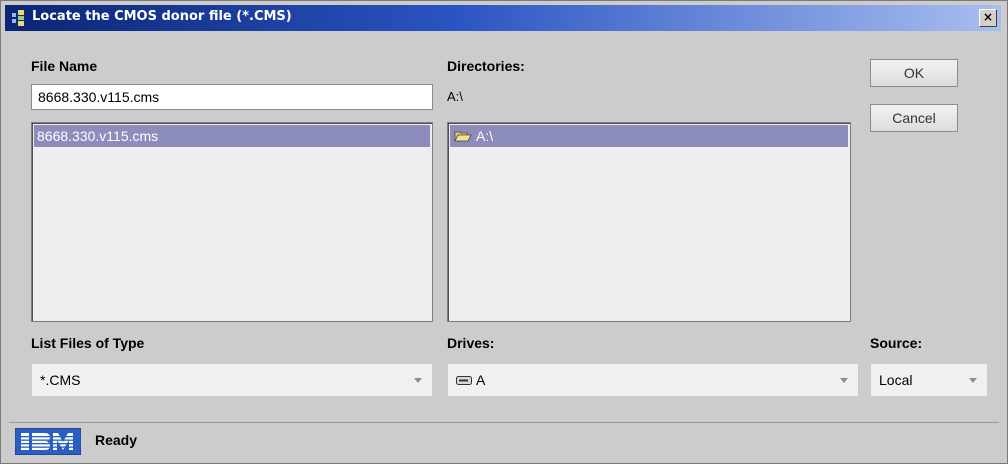 Image resolution: width=1008 pixels, height=464 pixels. I want to click on directory-item-label: A:\, so click(485, 136).